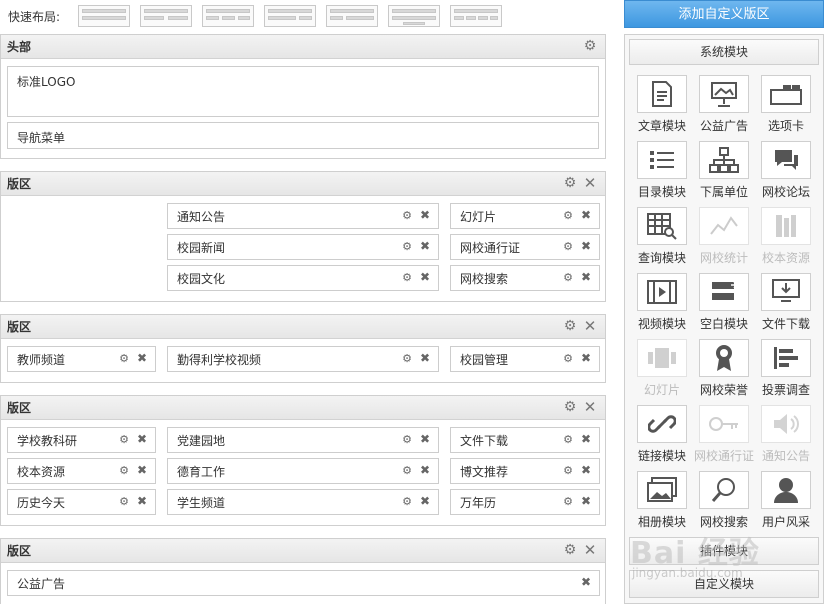 The width and height of the screenshot is (824, 604). I want to click on module-history-today: 历史今天 ⚙ ✖, so click(81, 502).